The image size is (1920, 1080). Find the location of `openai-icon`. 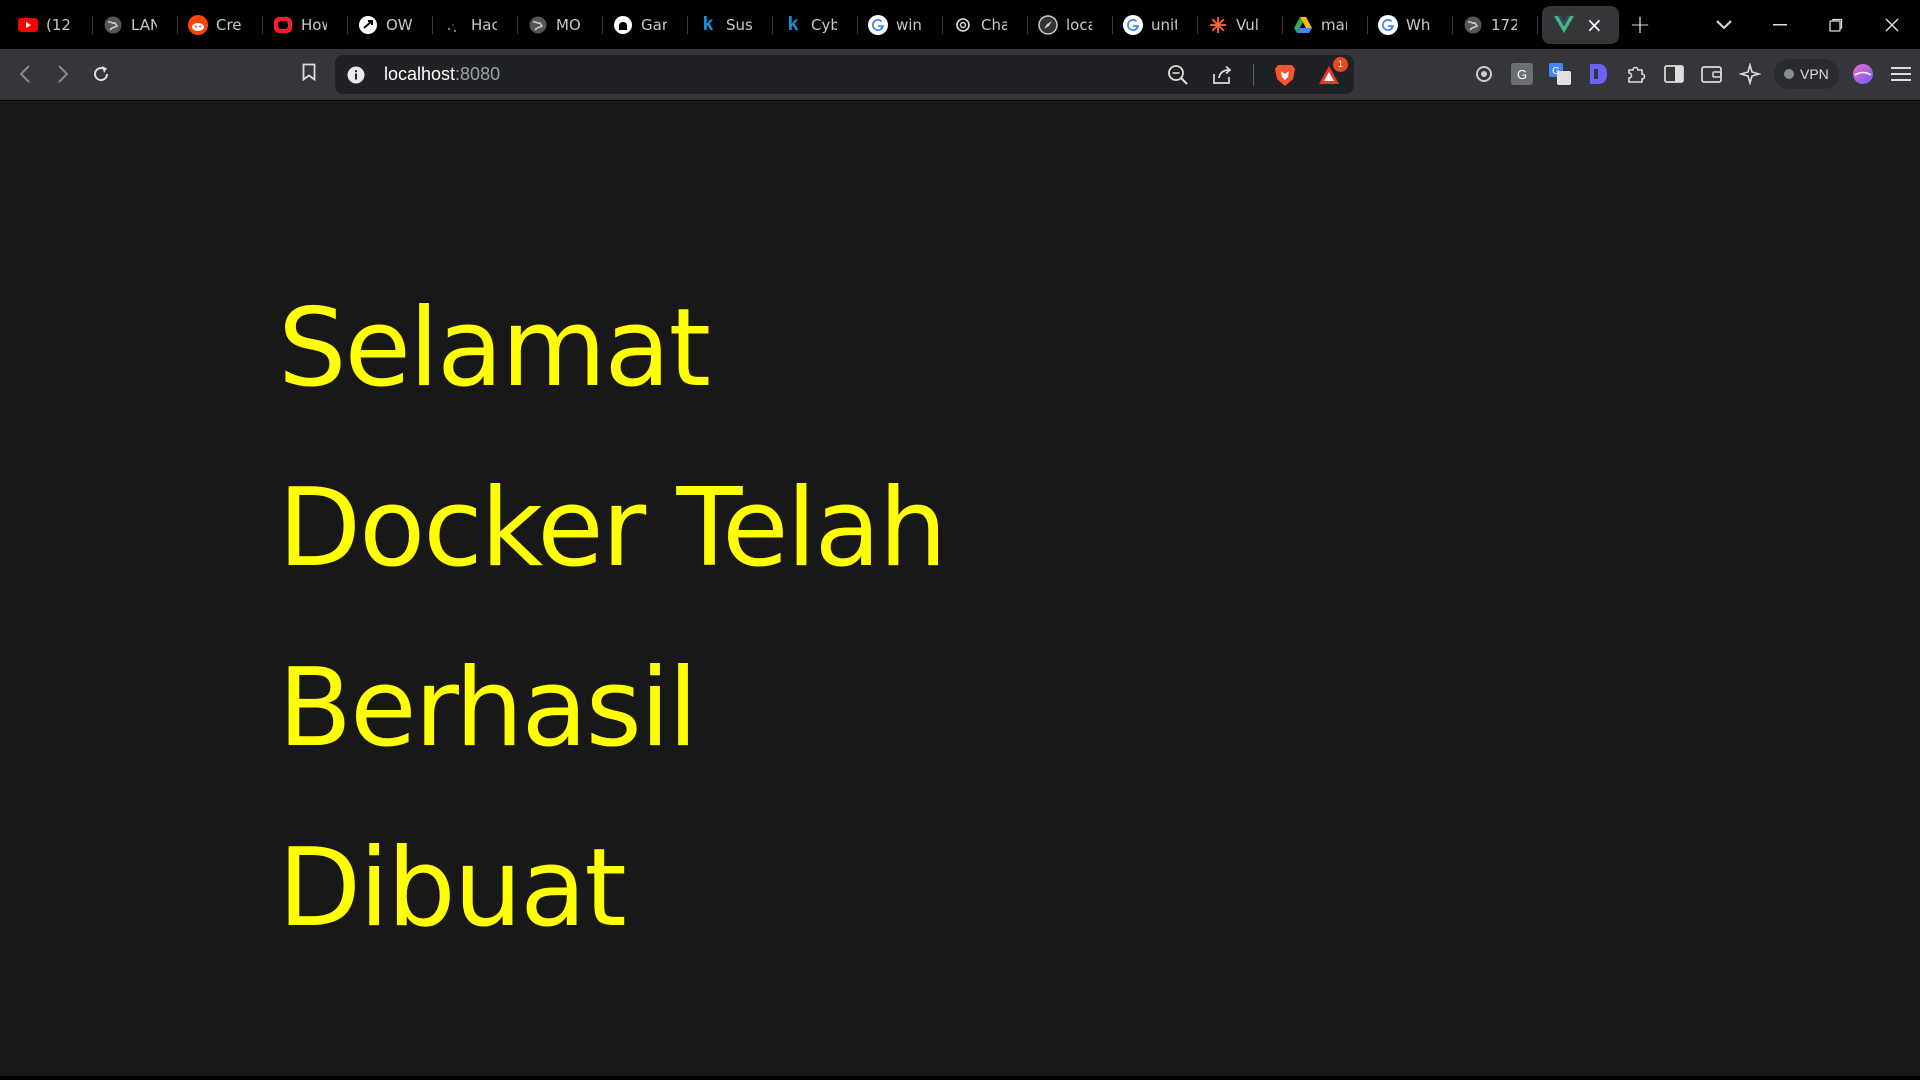

openai-icon is located at coordinates (963, 25).